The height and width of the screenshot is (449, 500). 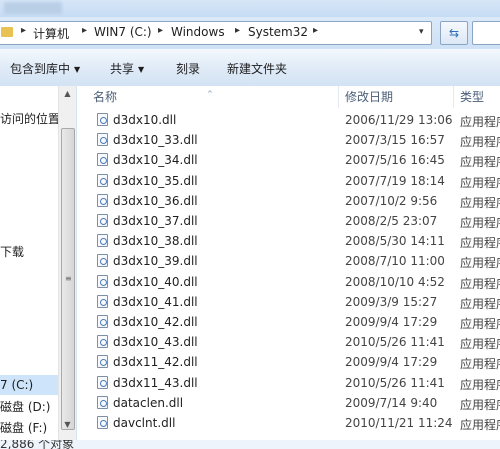 I want to click on column-header-type: 类型, so click(x=477, y=97).